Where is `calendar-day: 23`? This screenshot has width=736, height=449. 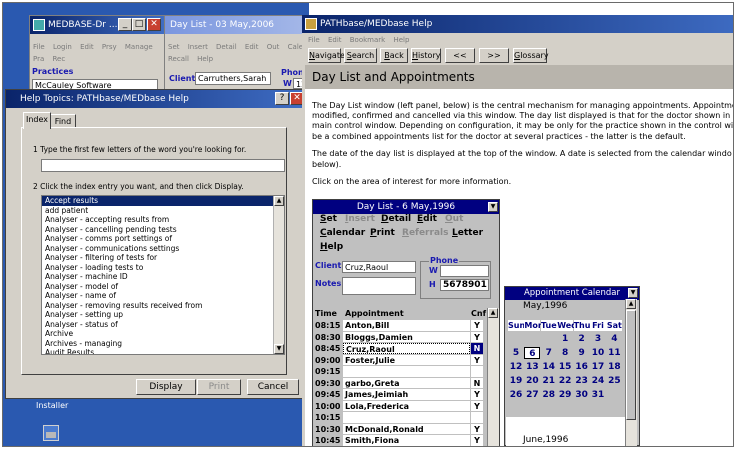
calendar-day: 23 is located at coordinates (582, 381).